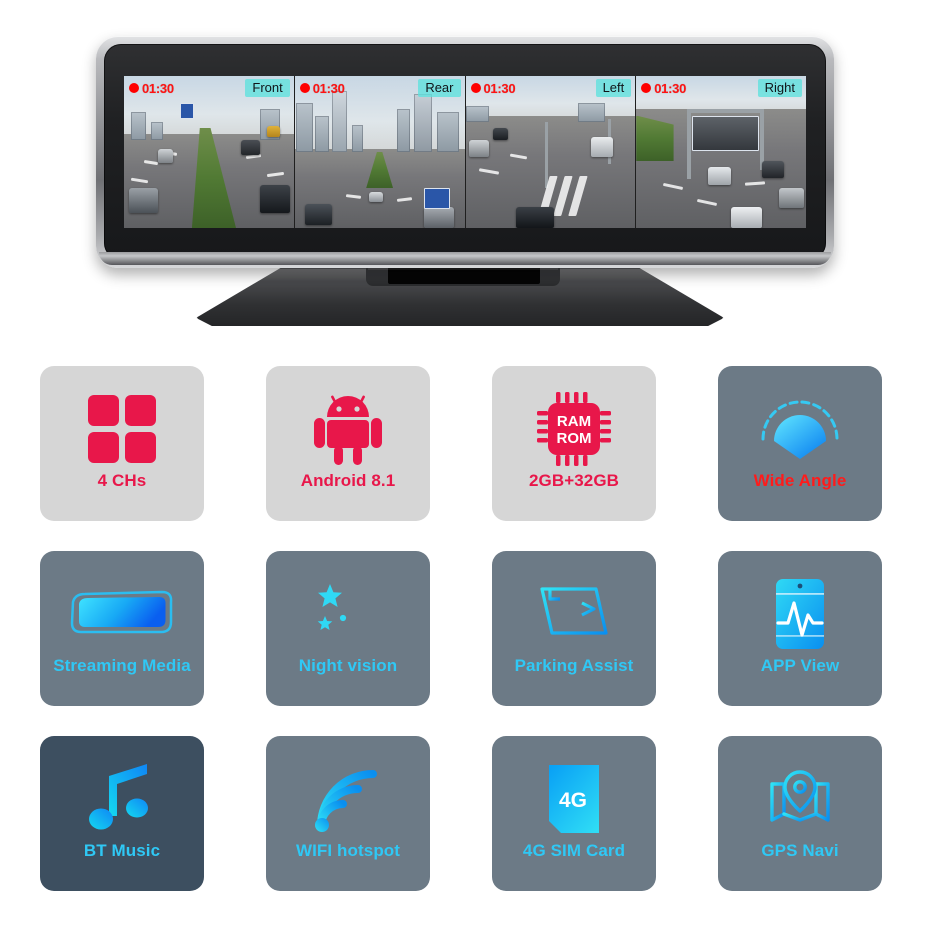 This screenshot has width=930, height=930. I want to click on feature-label: GPS Navi, so click(800, 850).